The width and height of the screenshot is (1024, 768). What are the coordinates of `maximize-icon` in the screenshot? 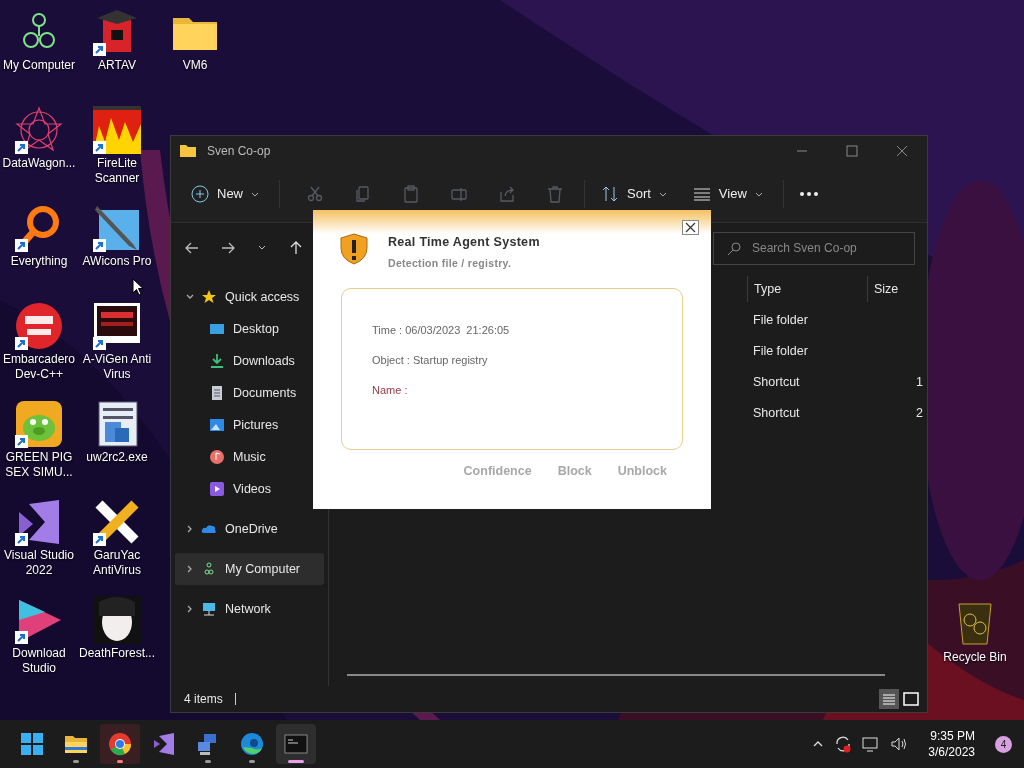 It's located at (852, 151).